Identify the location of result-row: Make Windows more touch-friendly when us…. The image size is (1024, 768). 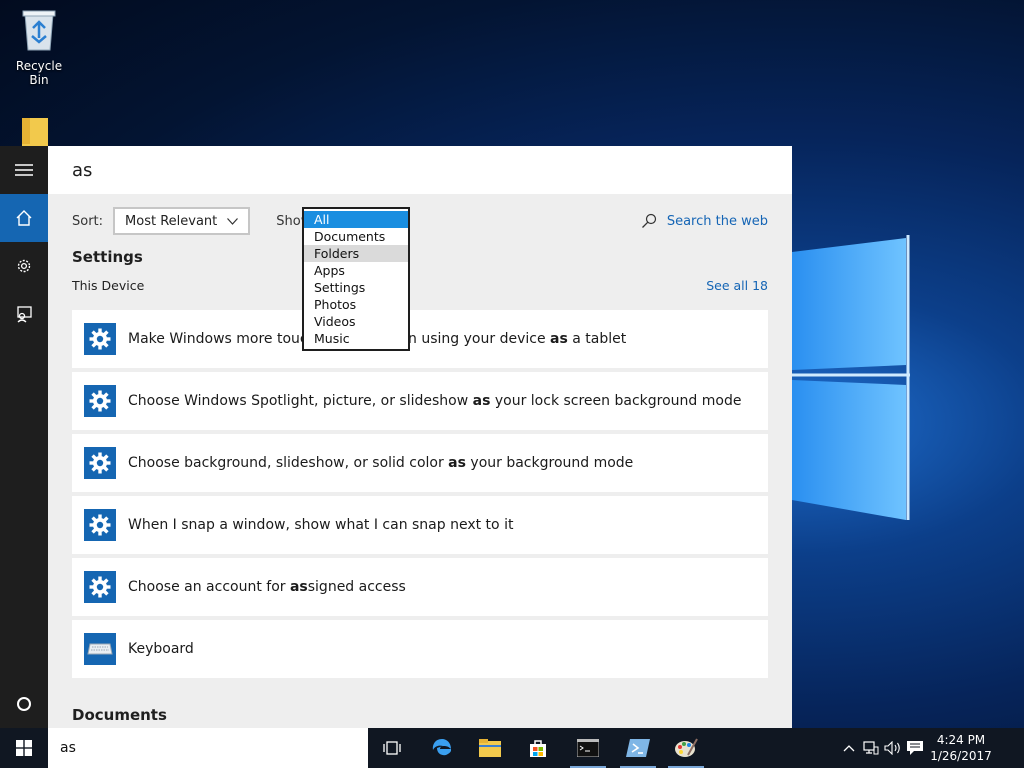
(420, 339).